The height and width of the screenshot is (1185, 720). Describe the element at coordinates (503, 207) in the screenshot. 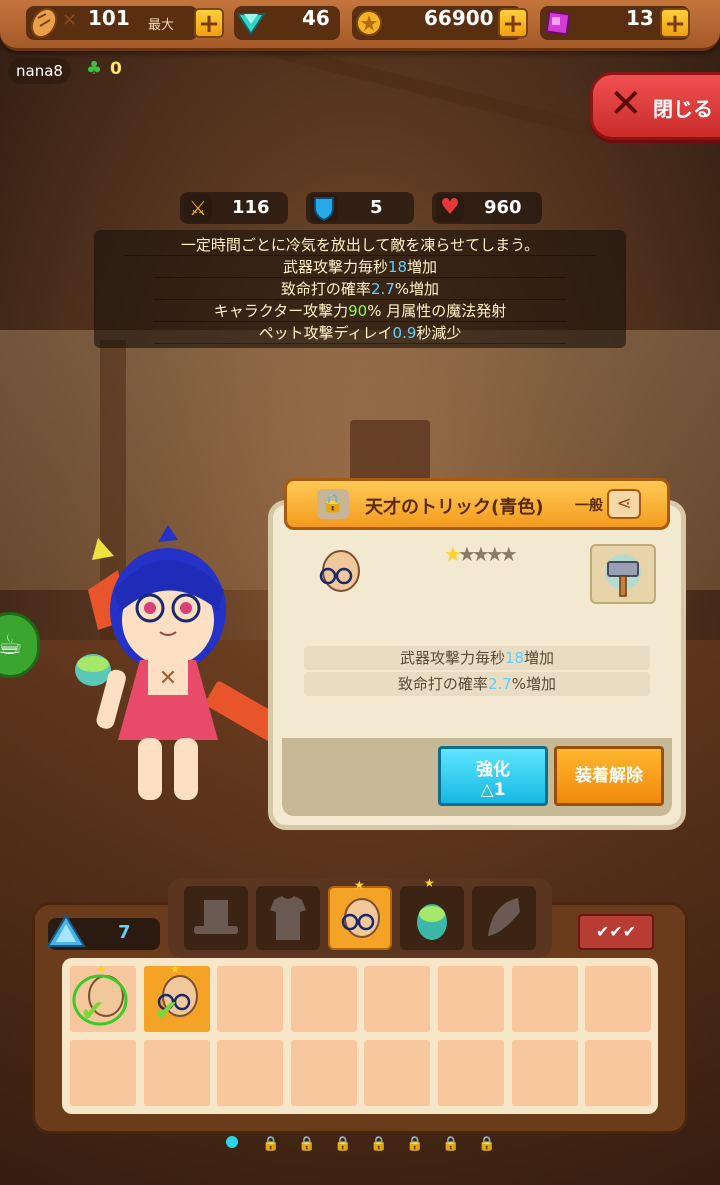

I see `hp-value: 960` at that location.